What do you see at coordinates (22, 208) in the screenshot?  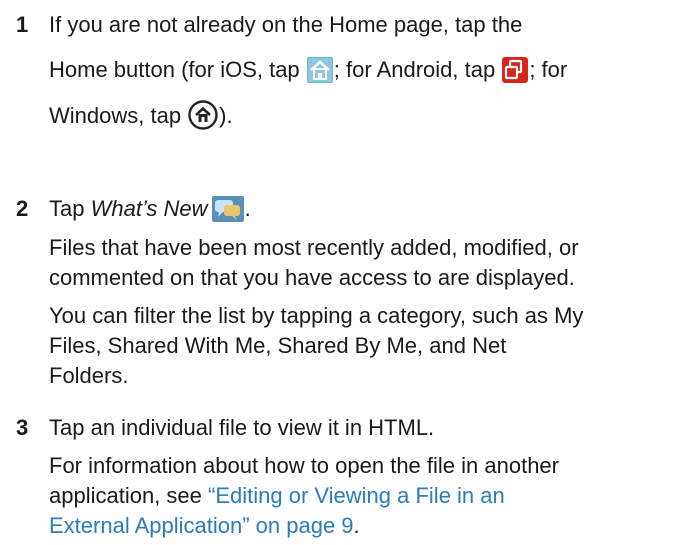 I see `step-number: 2` at bounding box center [22, 208].